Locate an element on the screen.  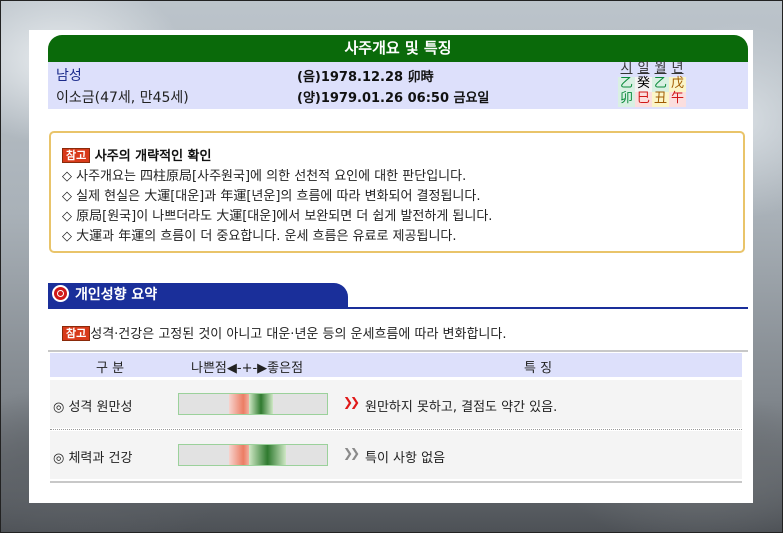
gender-label: 남성 is located at coordinates (69, 76).